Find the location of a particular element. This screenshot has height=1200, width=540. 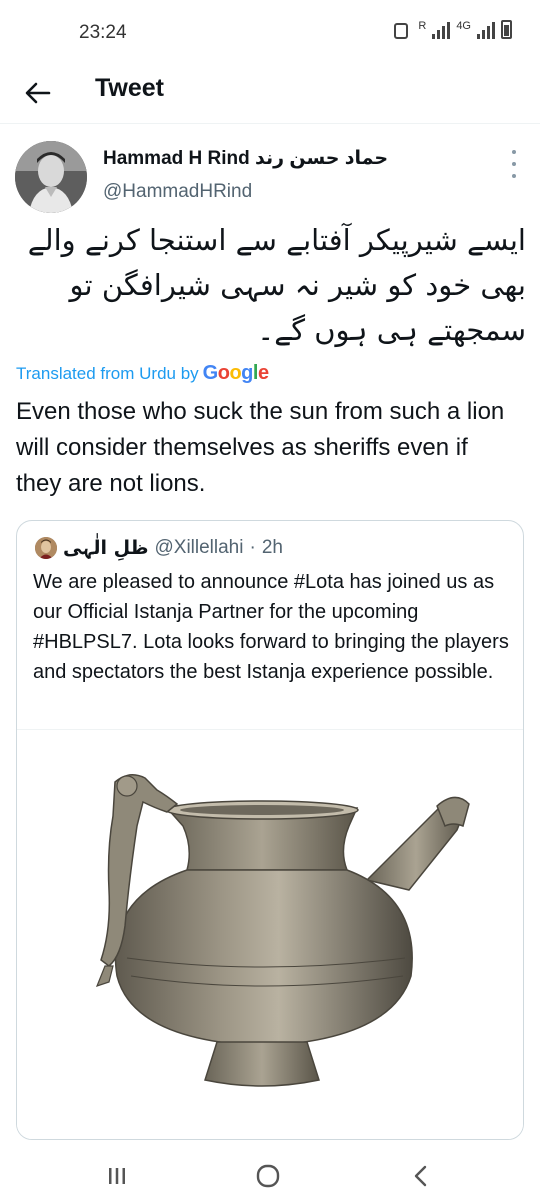

google-logo: Google is located at coordinates (236, 373).